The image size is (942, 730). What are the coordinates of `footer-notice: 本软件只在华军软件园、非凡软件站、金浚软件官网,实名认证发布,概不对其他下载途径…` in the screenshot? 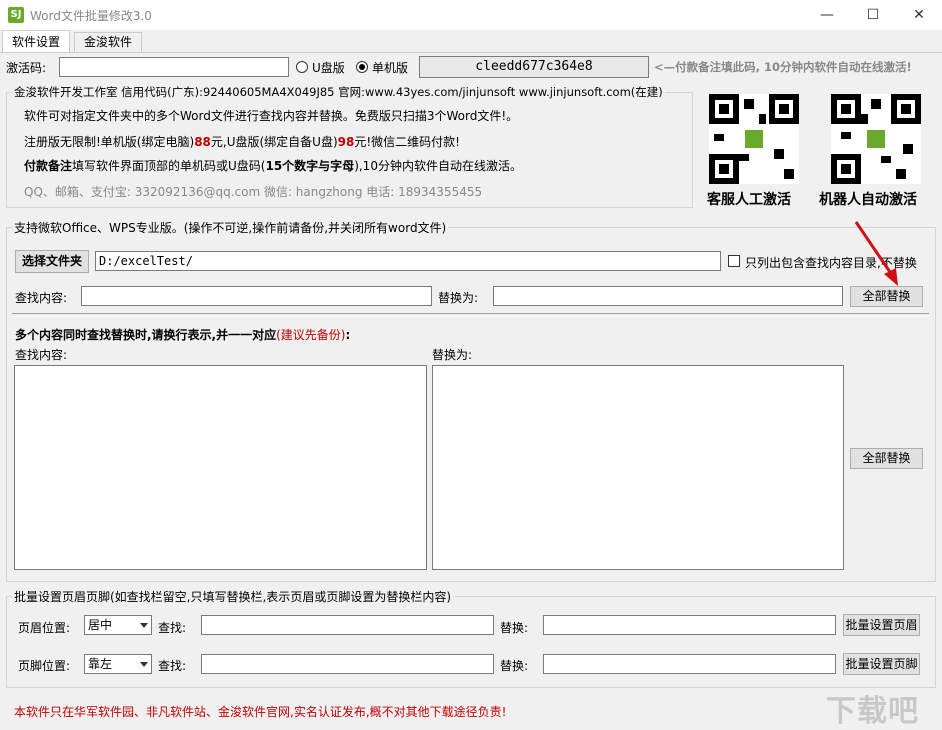 It's located at (260, 712).